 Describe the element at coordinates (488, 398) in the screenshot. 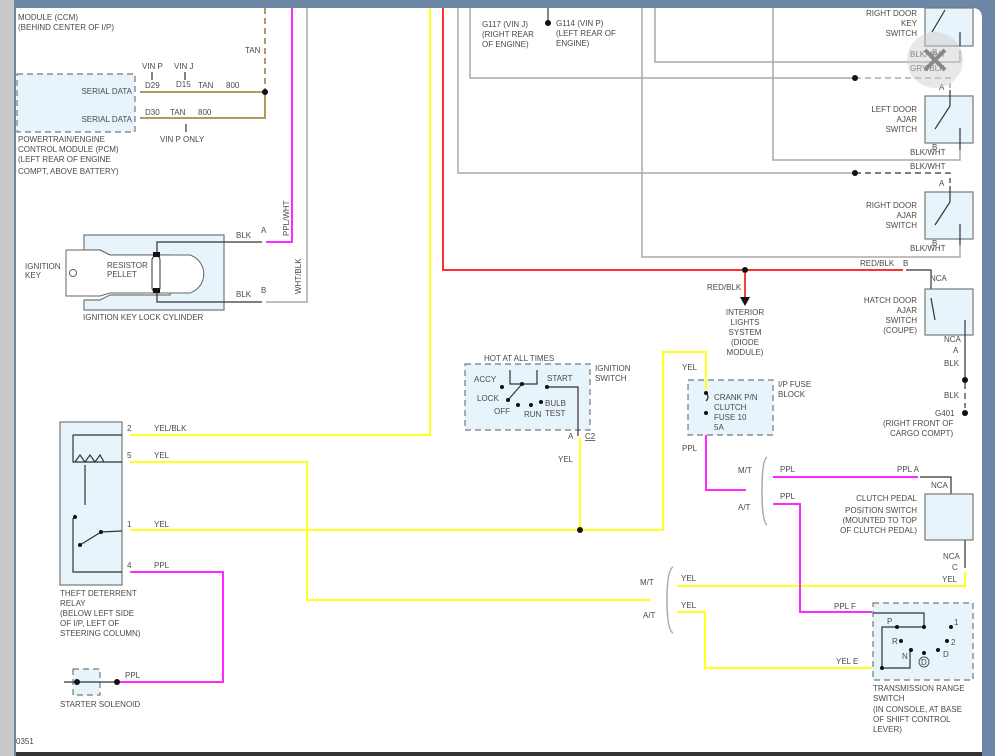

I see `svg-text: LOCK` at that location.